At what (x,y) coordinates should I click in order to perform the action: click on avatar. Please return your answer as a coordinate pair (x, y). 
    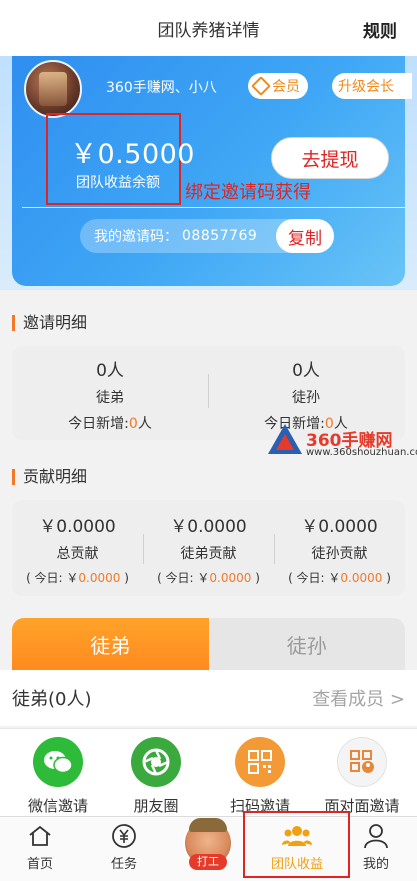
    Looking at the image, I should click on (53, 89).